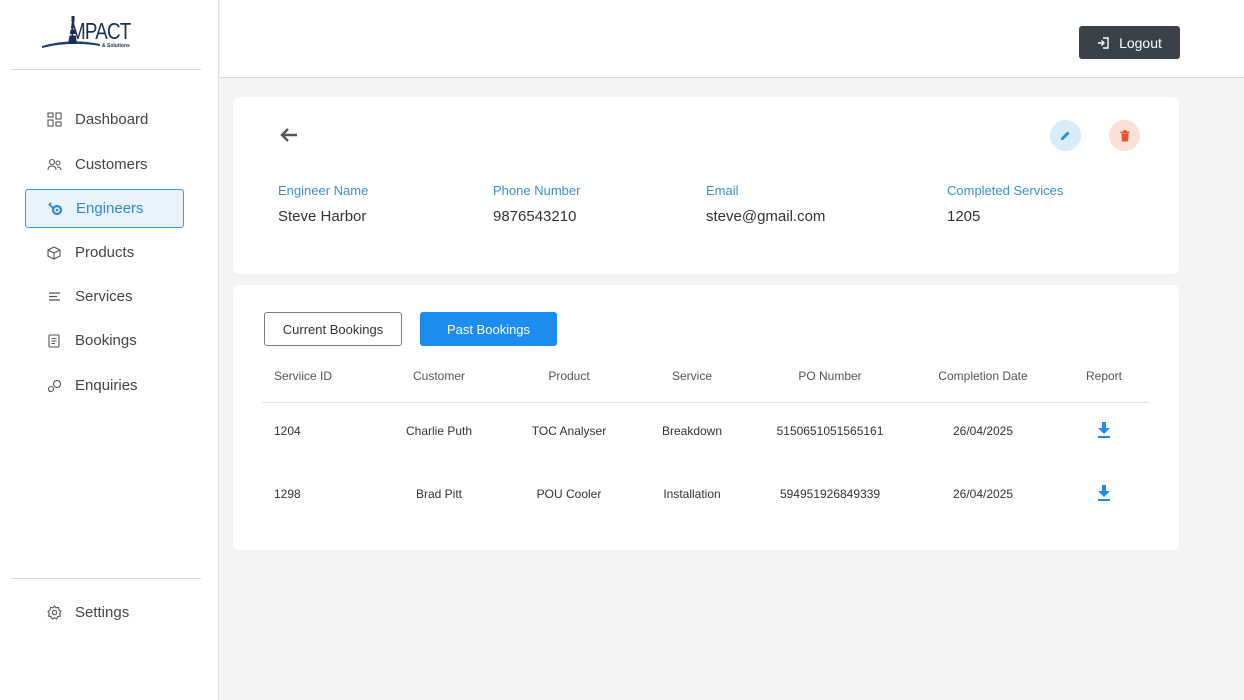  Describe the element at coordinates (54, 297) in the screenshot. I see `lines-icon` at that location.